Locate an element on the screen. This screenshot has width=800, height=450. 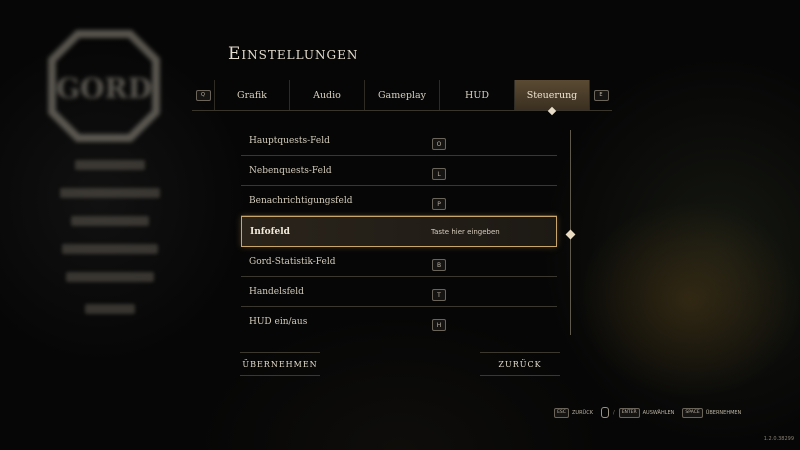
keybinding-label: HUD ein/aus is located at coordinates (278, 321).